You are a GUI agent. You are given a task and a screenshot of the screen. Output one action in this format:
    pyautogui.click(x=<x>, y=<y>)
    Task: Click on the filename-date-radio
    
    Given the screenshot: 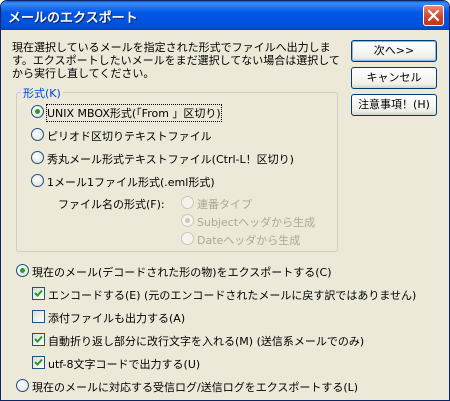 What is the action you would take?
    pyautogui.click(x=187, y=238)
    